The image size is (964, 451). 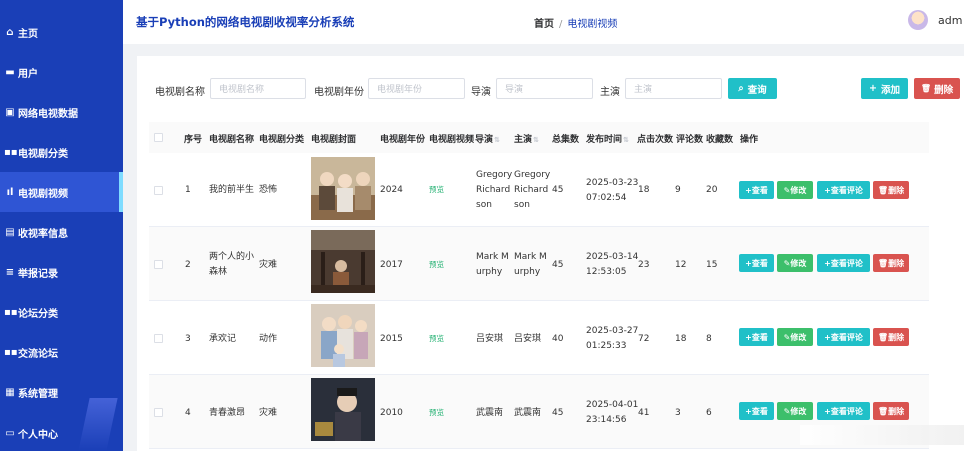 What do you see at coordinates (61, 272) in the screenshot?
I see `sidebar-item-reports: ≡ 举报记录` at bounding box center [61, 272].